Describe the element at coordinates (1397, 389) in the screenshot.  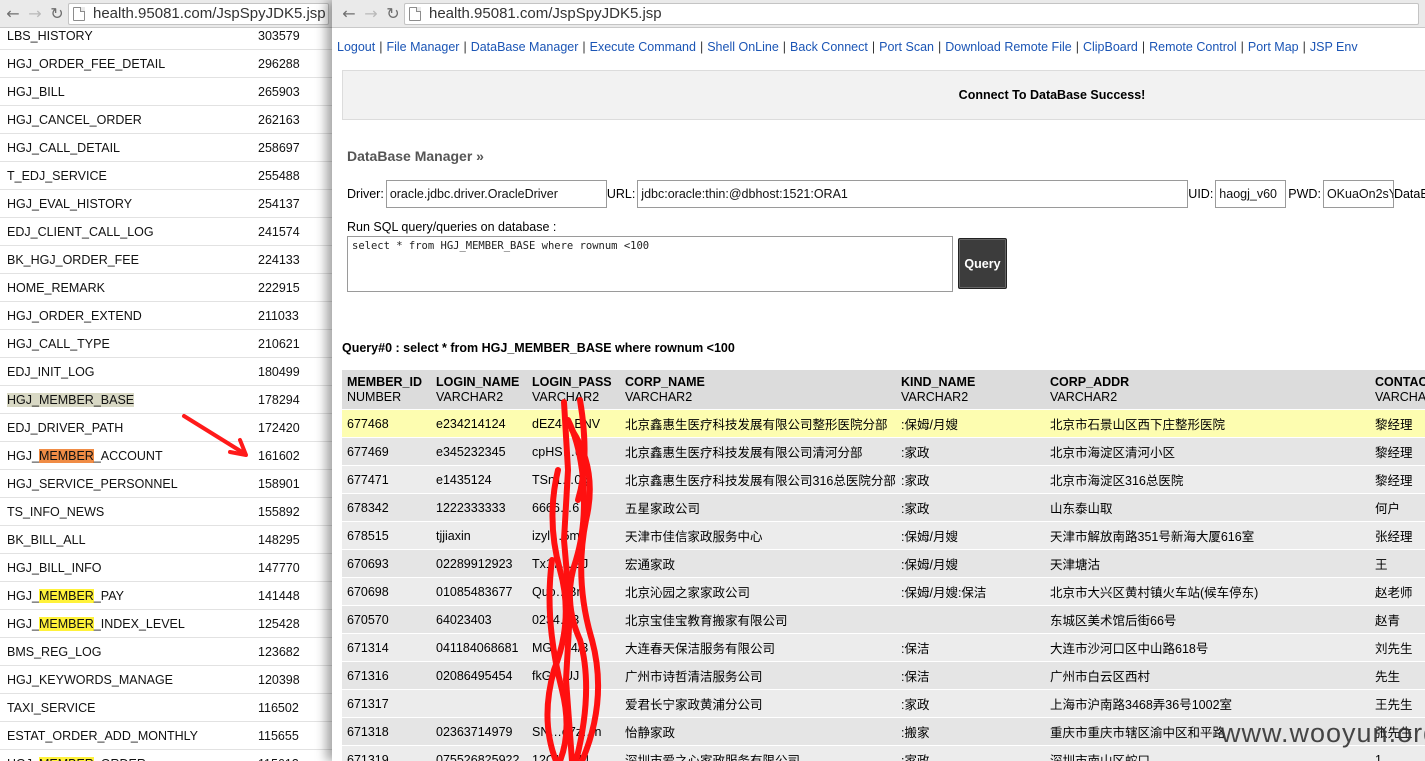
I see `column-header: CONTAC VARCHA` at that location.